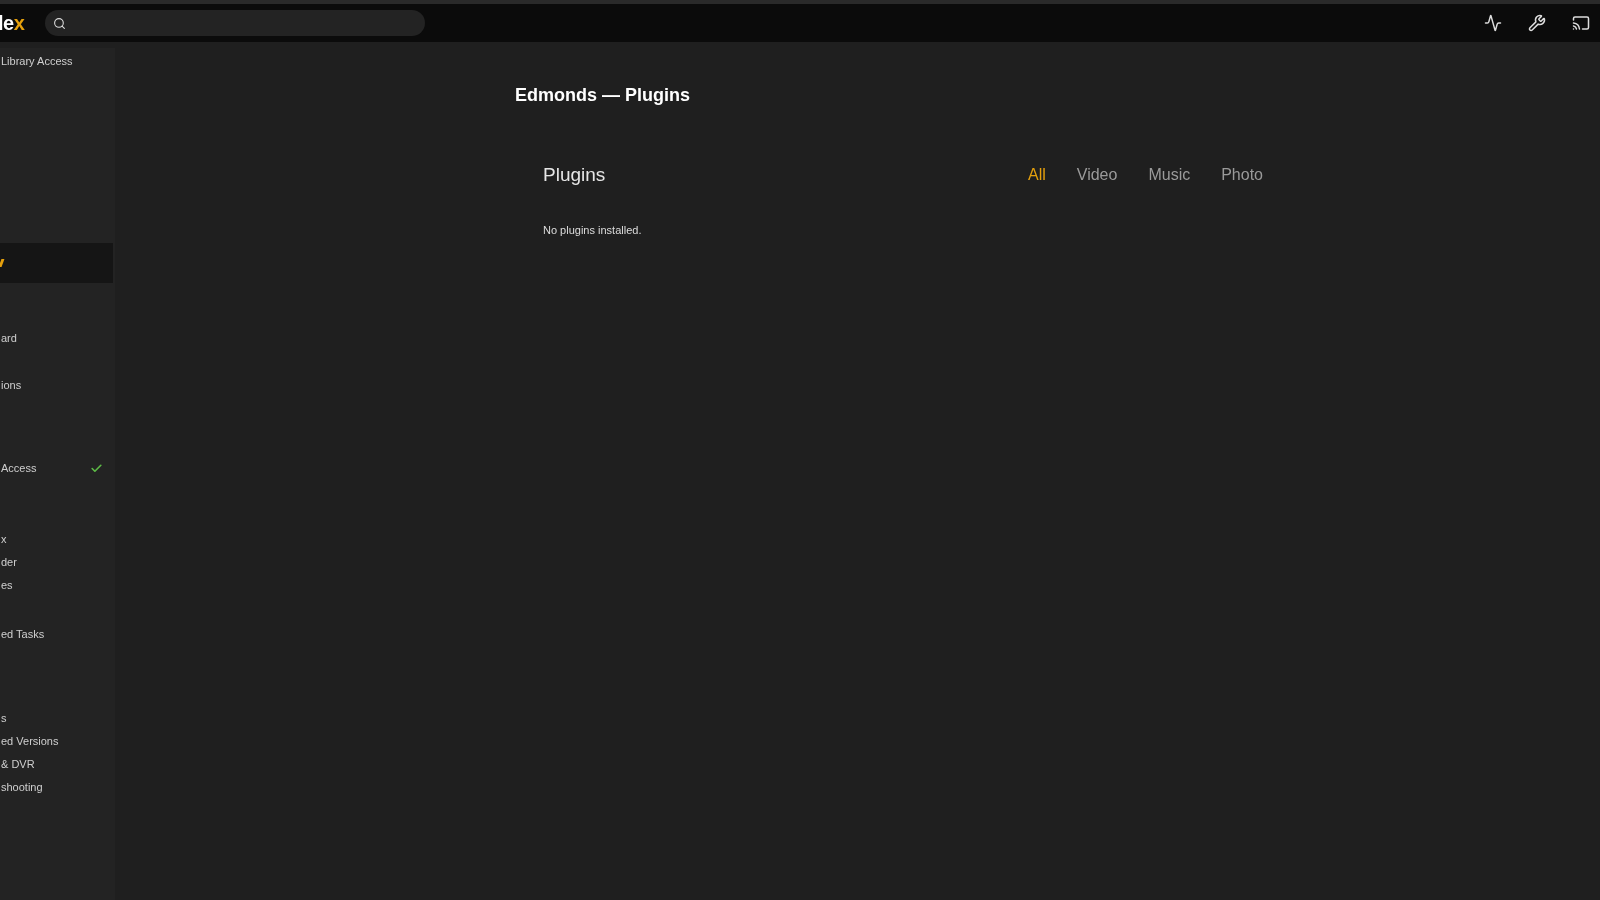 This screenshot has width=1600, height=900. I want to click on check-icon, so click(96, 468).